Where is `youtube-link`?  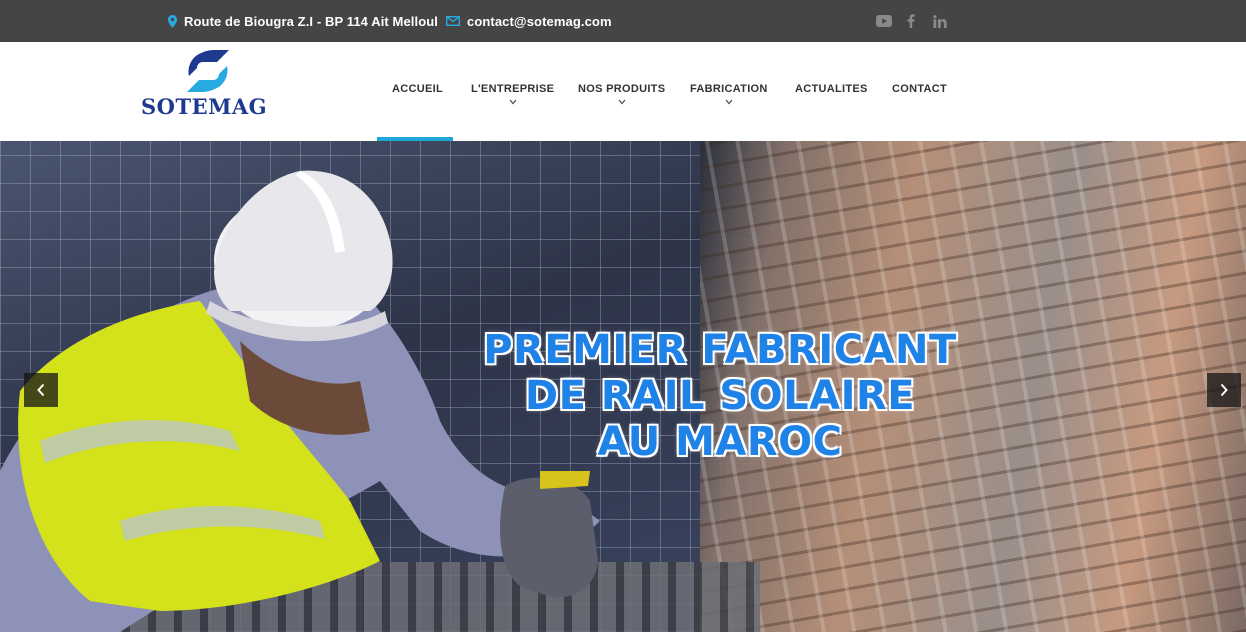
youtube-link is located at coordinates (884, 21).